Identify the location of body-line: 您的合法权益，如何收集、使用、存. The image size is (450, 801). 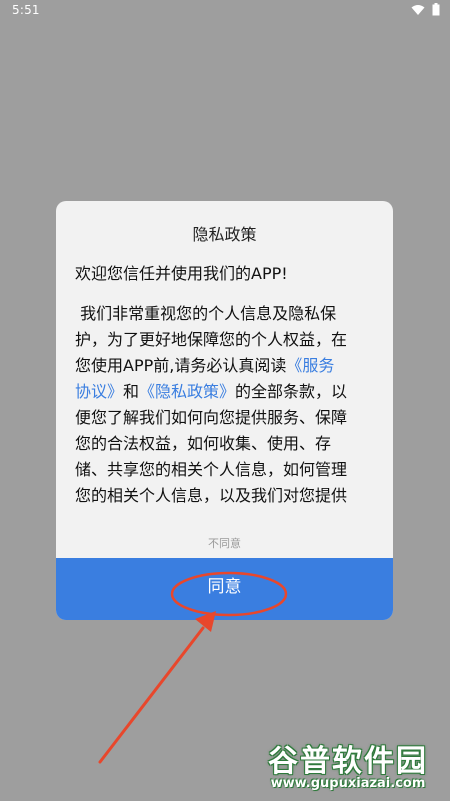
(203, 443).